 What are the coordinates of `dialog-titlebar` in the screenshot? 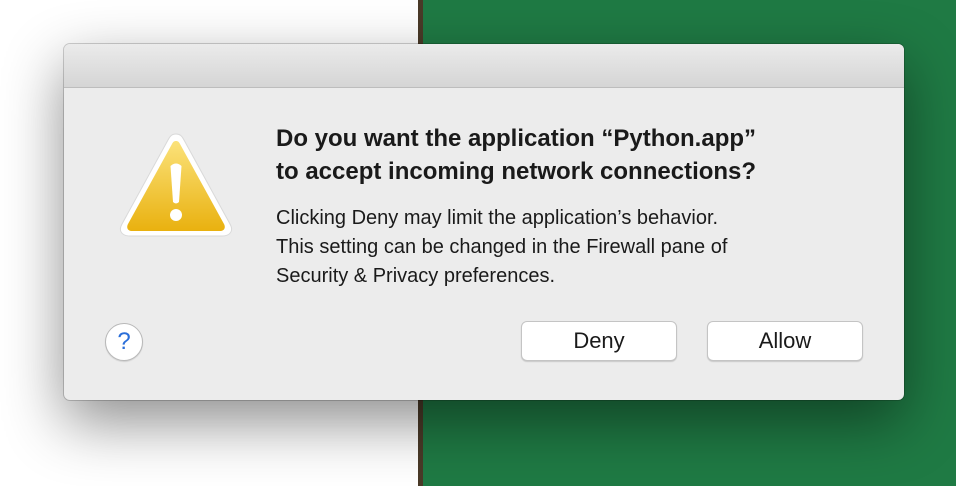 It's located at (484, 66).